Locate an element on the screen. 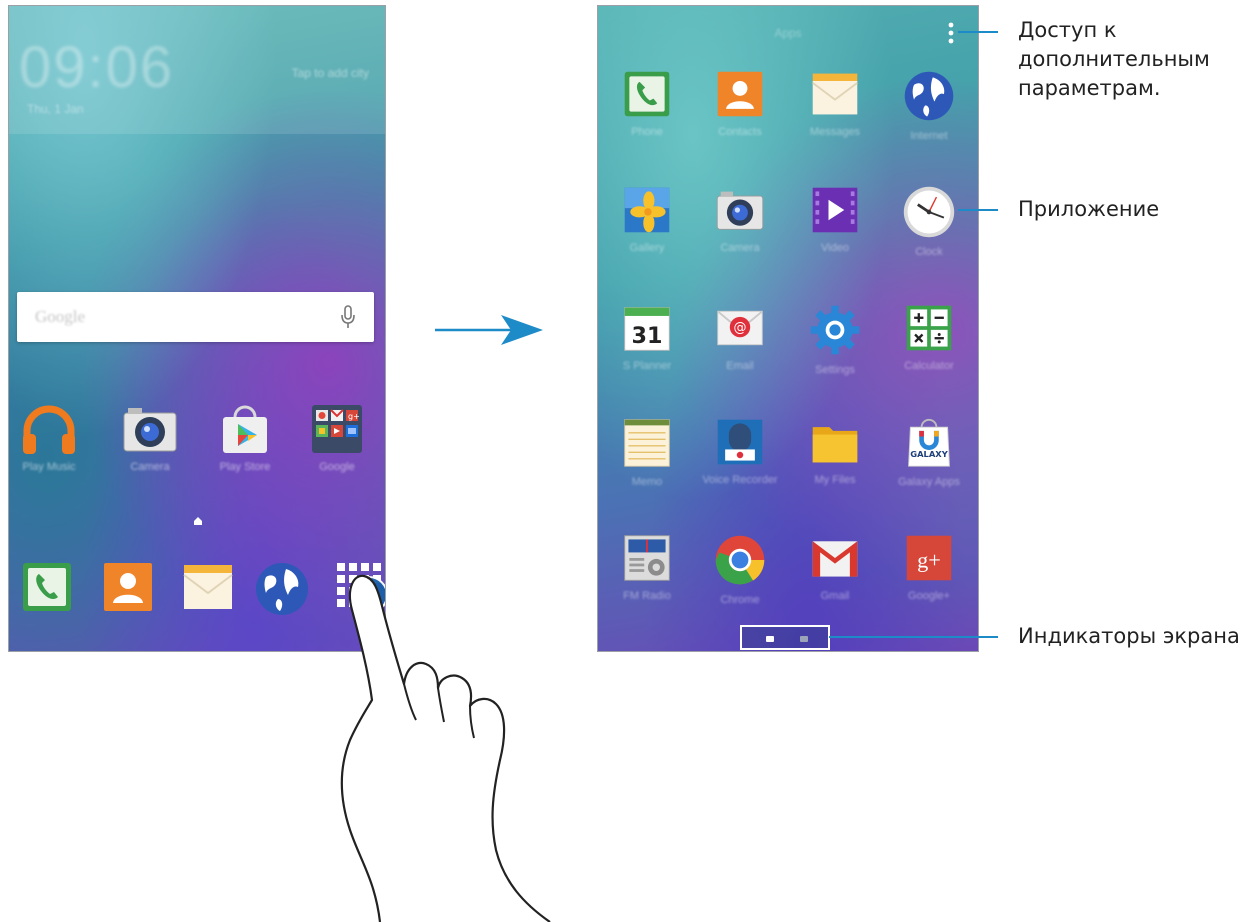  dock-app-internet is located at coordinates (282, 589).